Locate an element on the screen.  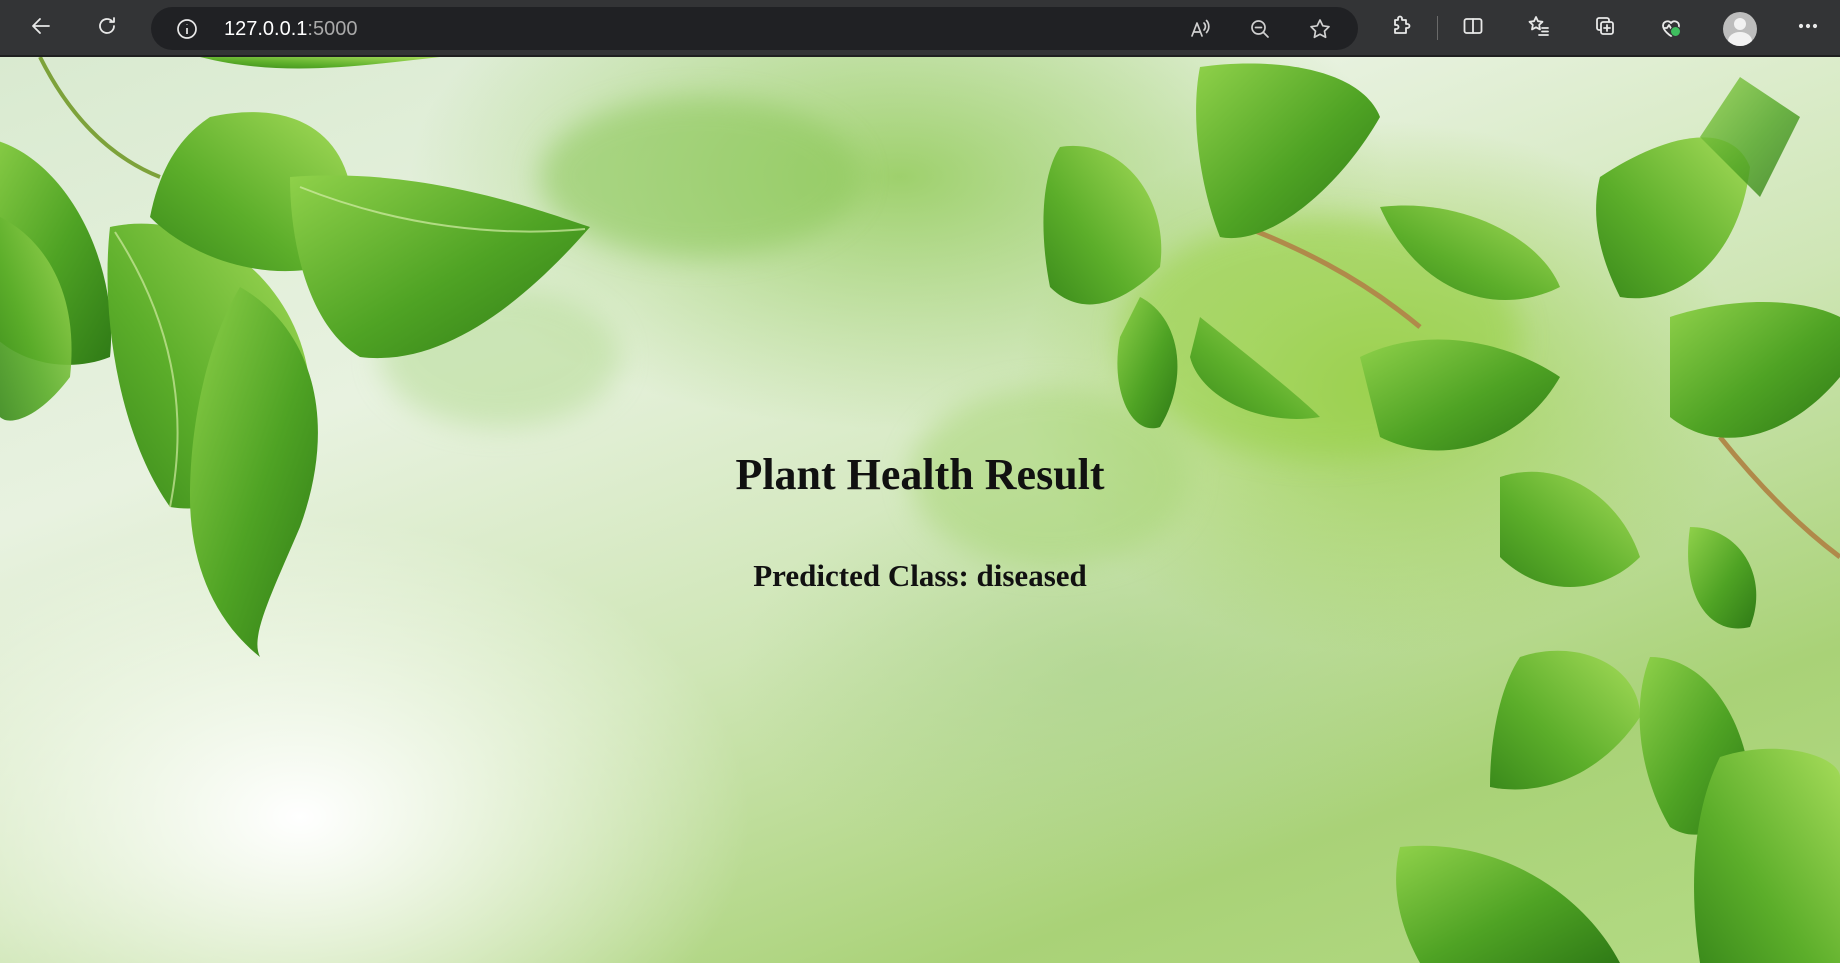
refresh-icon is located at coordinates (107, 28).